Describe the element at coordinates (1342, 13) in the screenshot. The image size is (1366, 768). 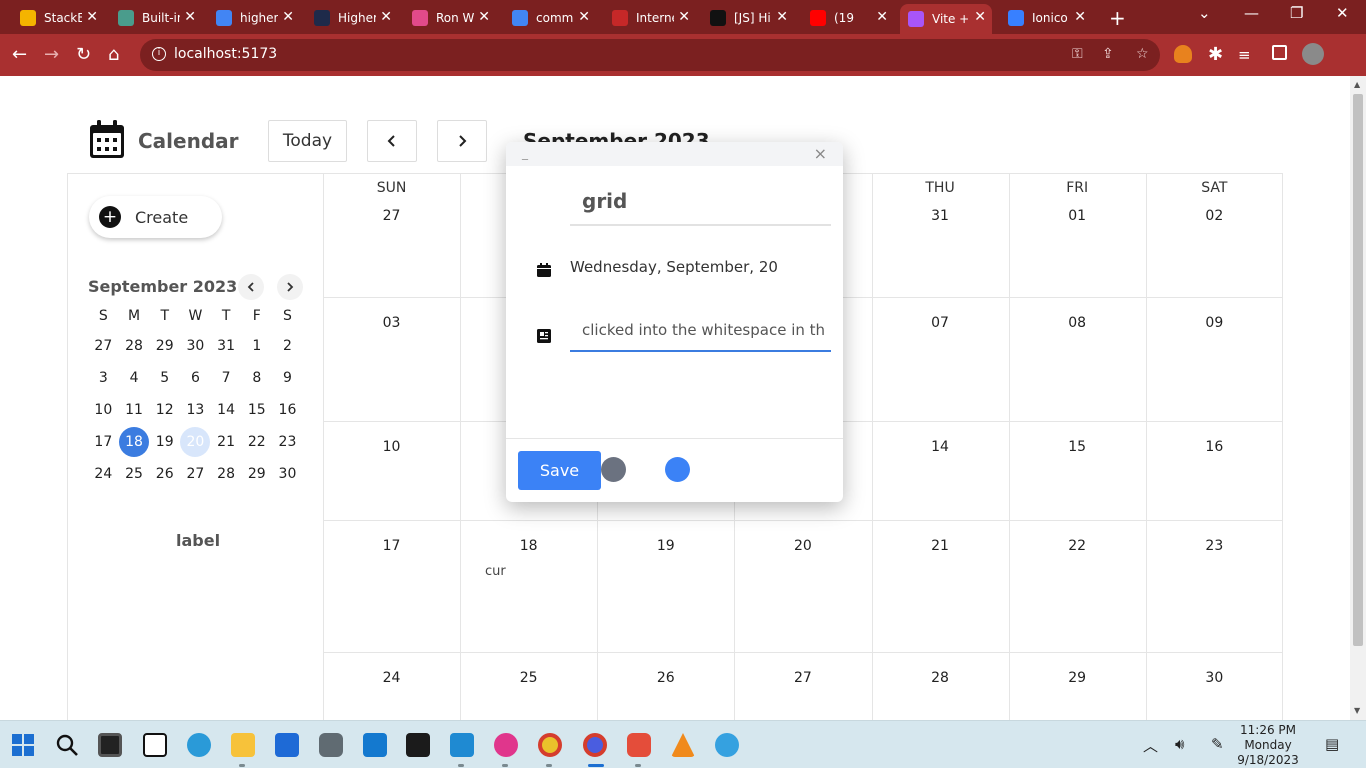
I see `close-window-button: ✕` at that location.